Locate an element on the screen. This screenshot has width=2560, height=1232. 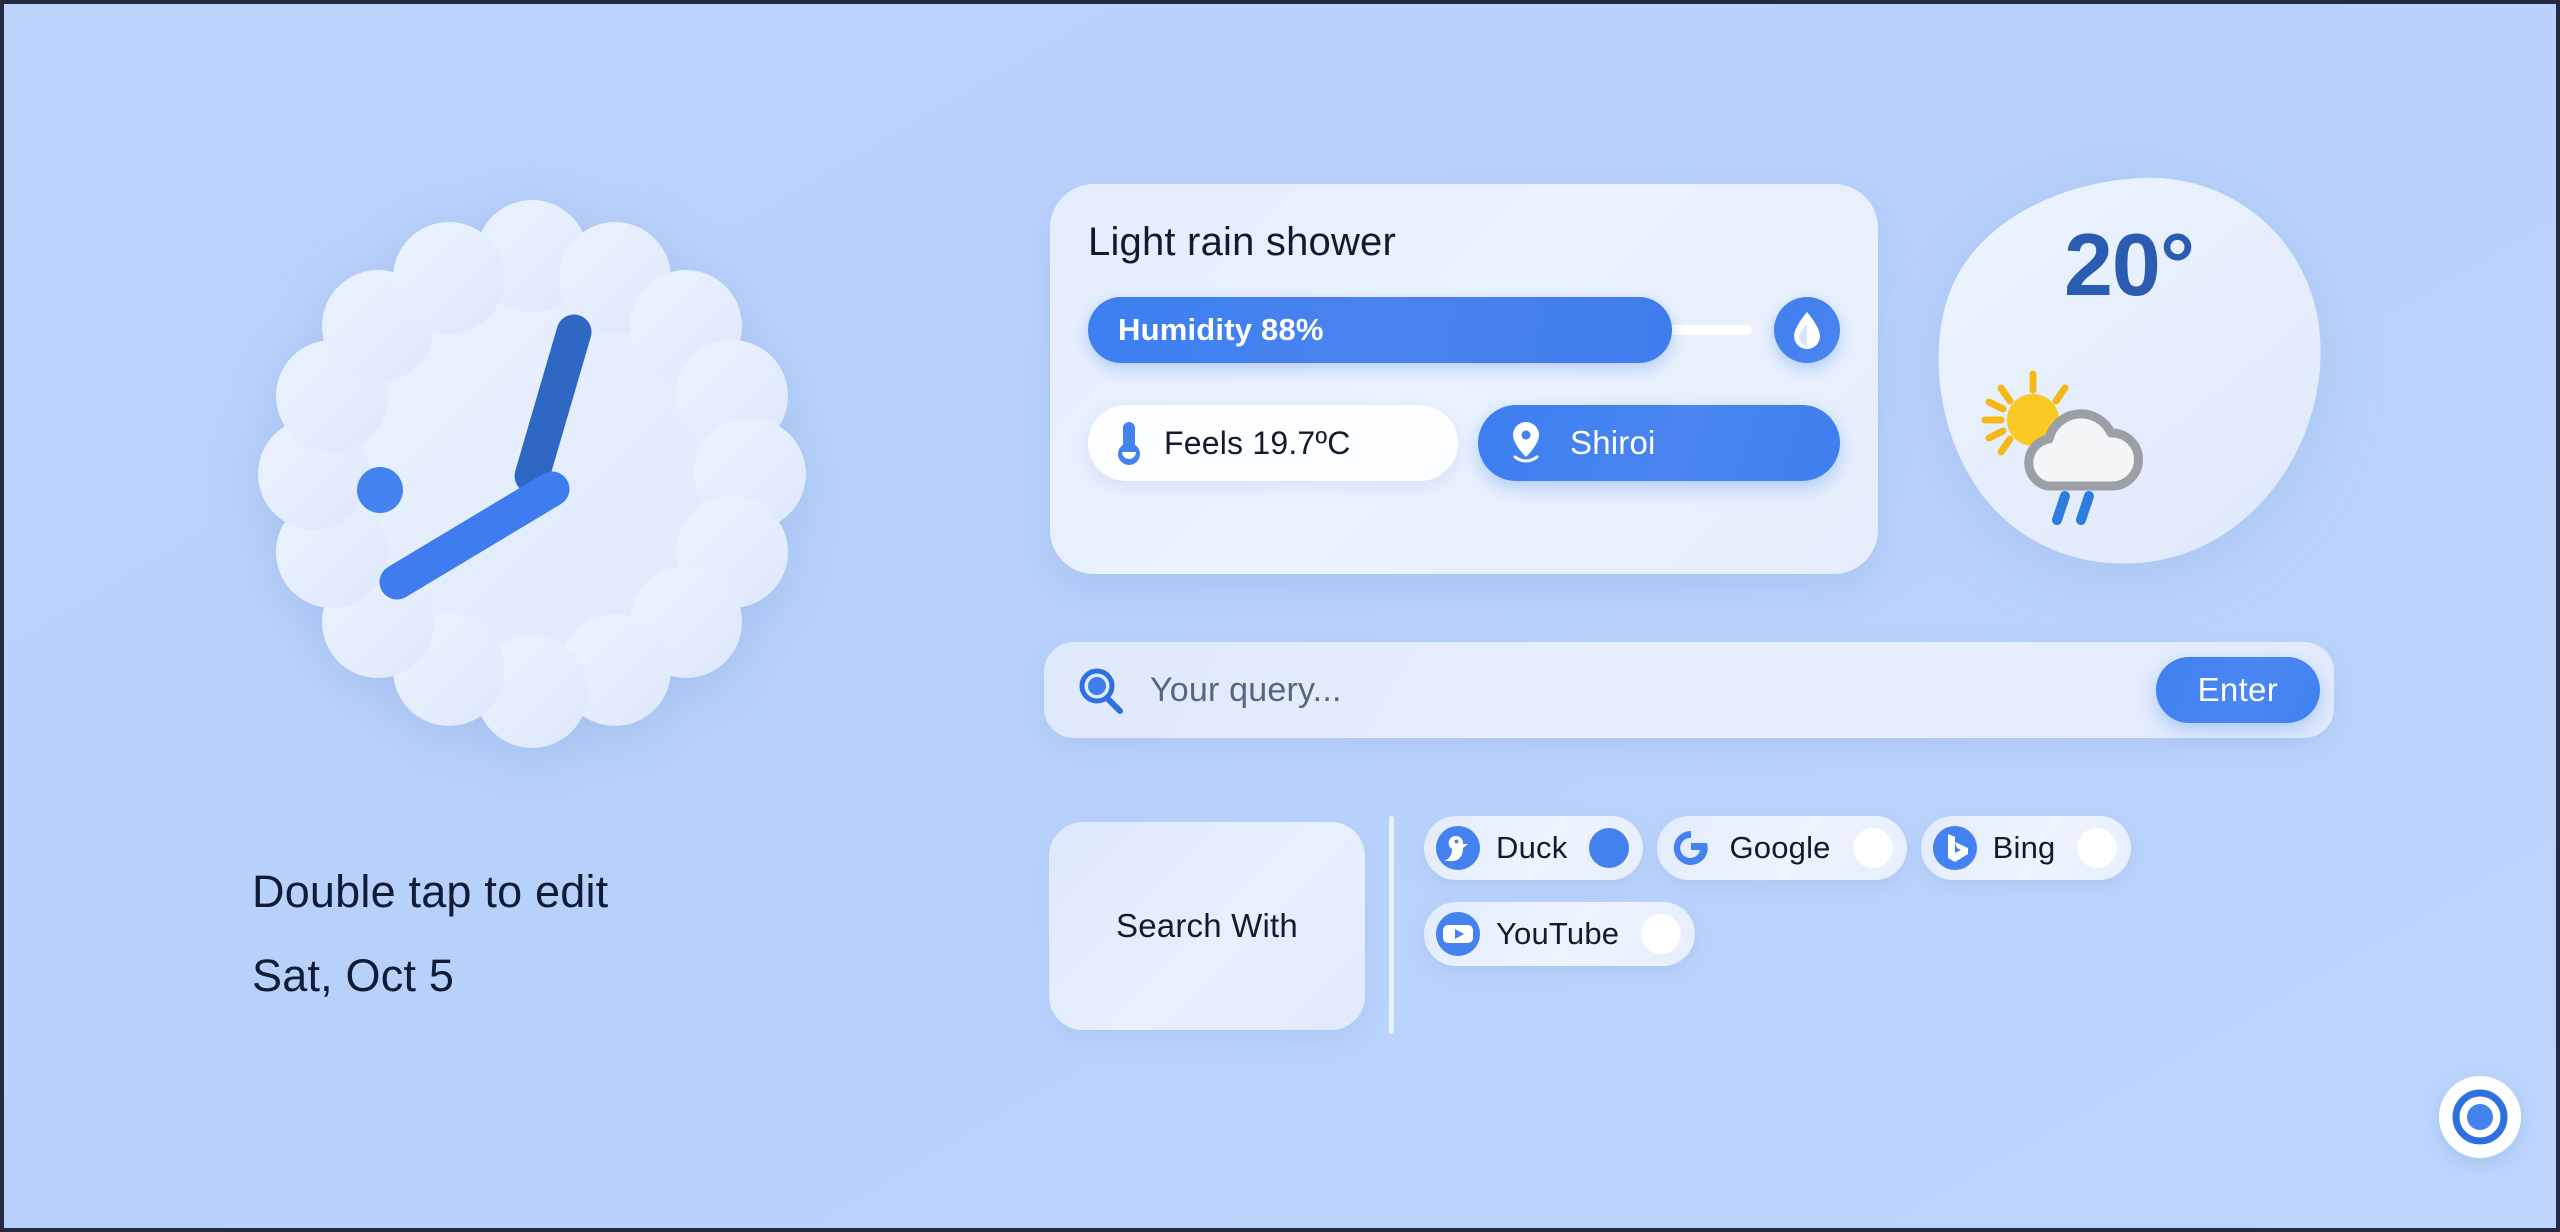
humidity-row: Humidity 88% is located at coordinates (1464, 330).